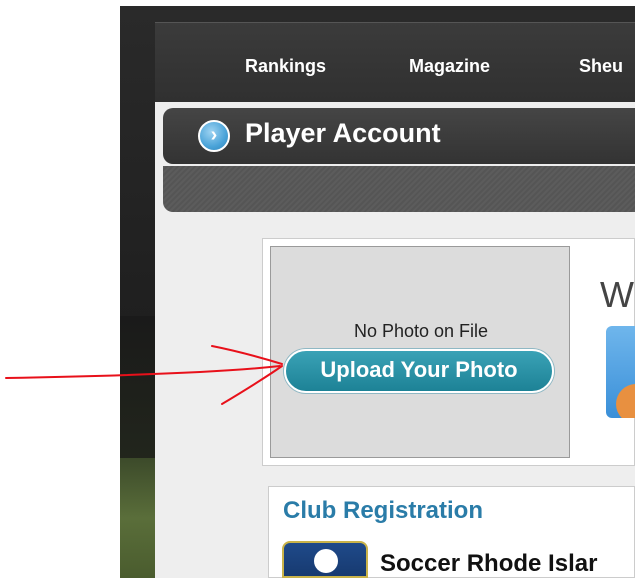 This screenshot has height=578, width=635. I want to click on club-name: Soccer Rhode Islar, so click(488, 564).